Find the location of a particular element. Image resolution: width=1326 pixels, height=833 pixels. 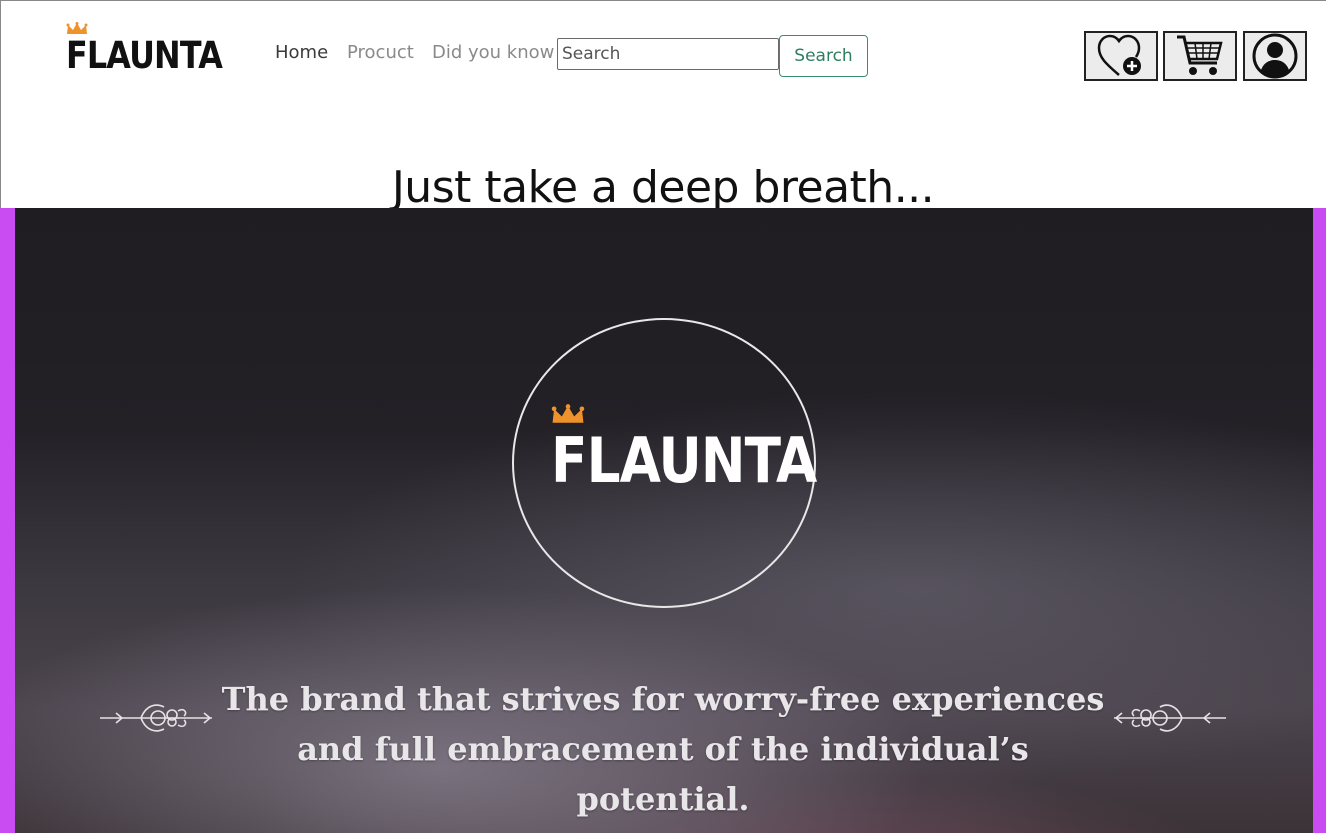

brand-logo: FLAUNTA is located at coordinates (144, 51).